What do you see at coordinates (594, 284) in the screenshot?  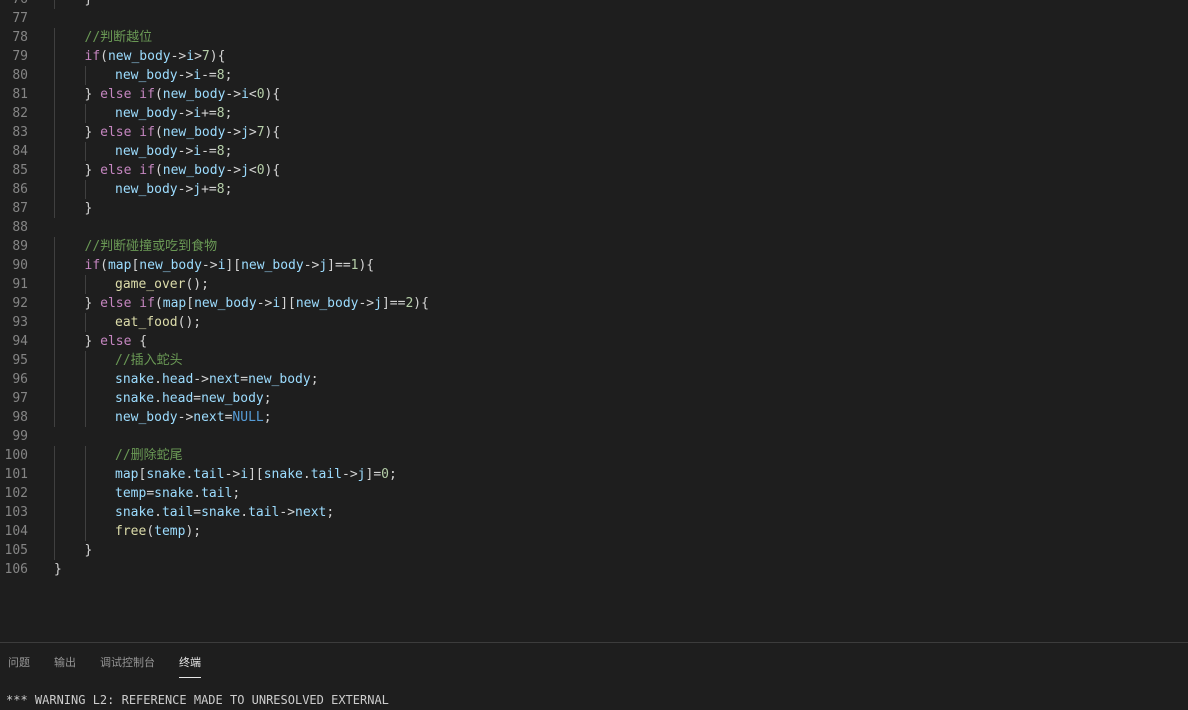 I see `code-line: 91 game_over();` at bounding box center [594, 284].